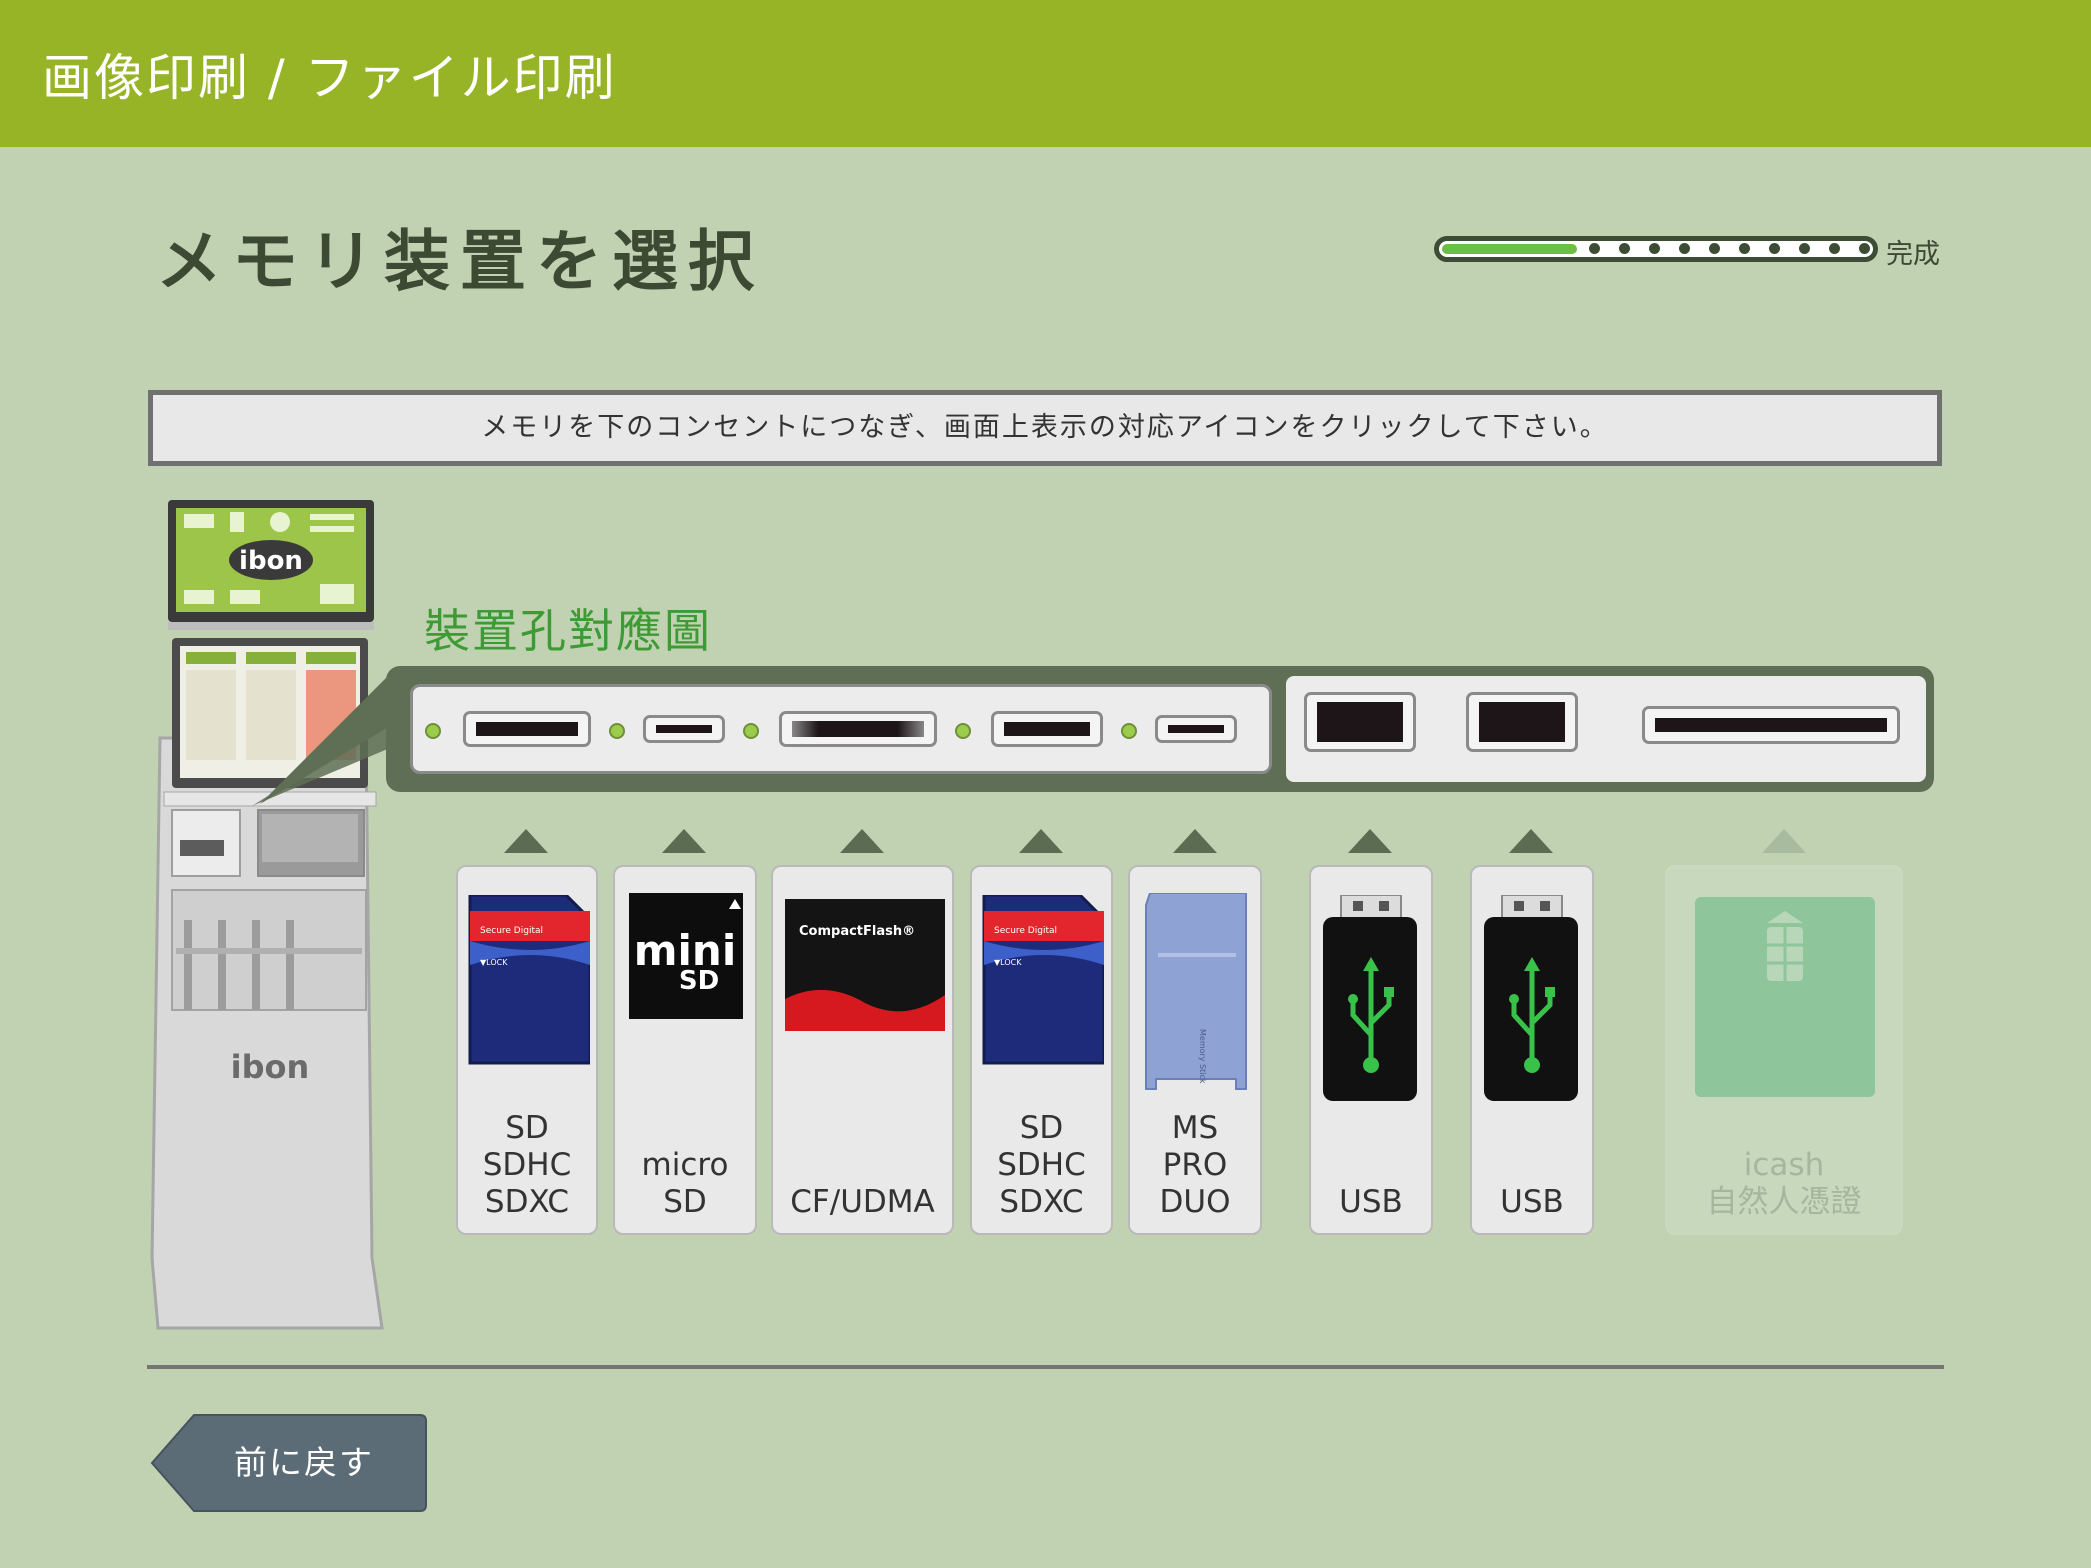 The width and height of the screenshot is (2091, 1568). What do you see at coordinates (686, 956) in the screenshot?
I see `minisd-card-icon: mini SD` at bounding box center [686, 956].